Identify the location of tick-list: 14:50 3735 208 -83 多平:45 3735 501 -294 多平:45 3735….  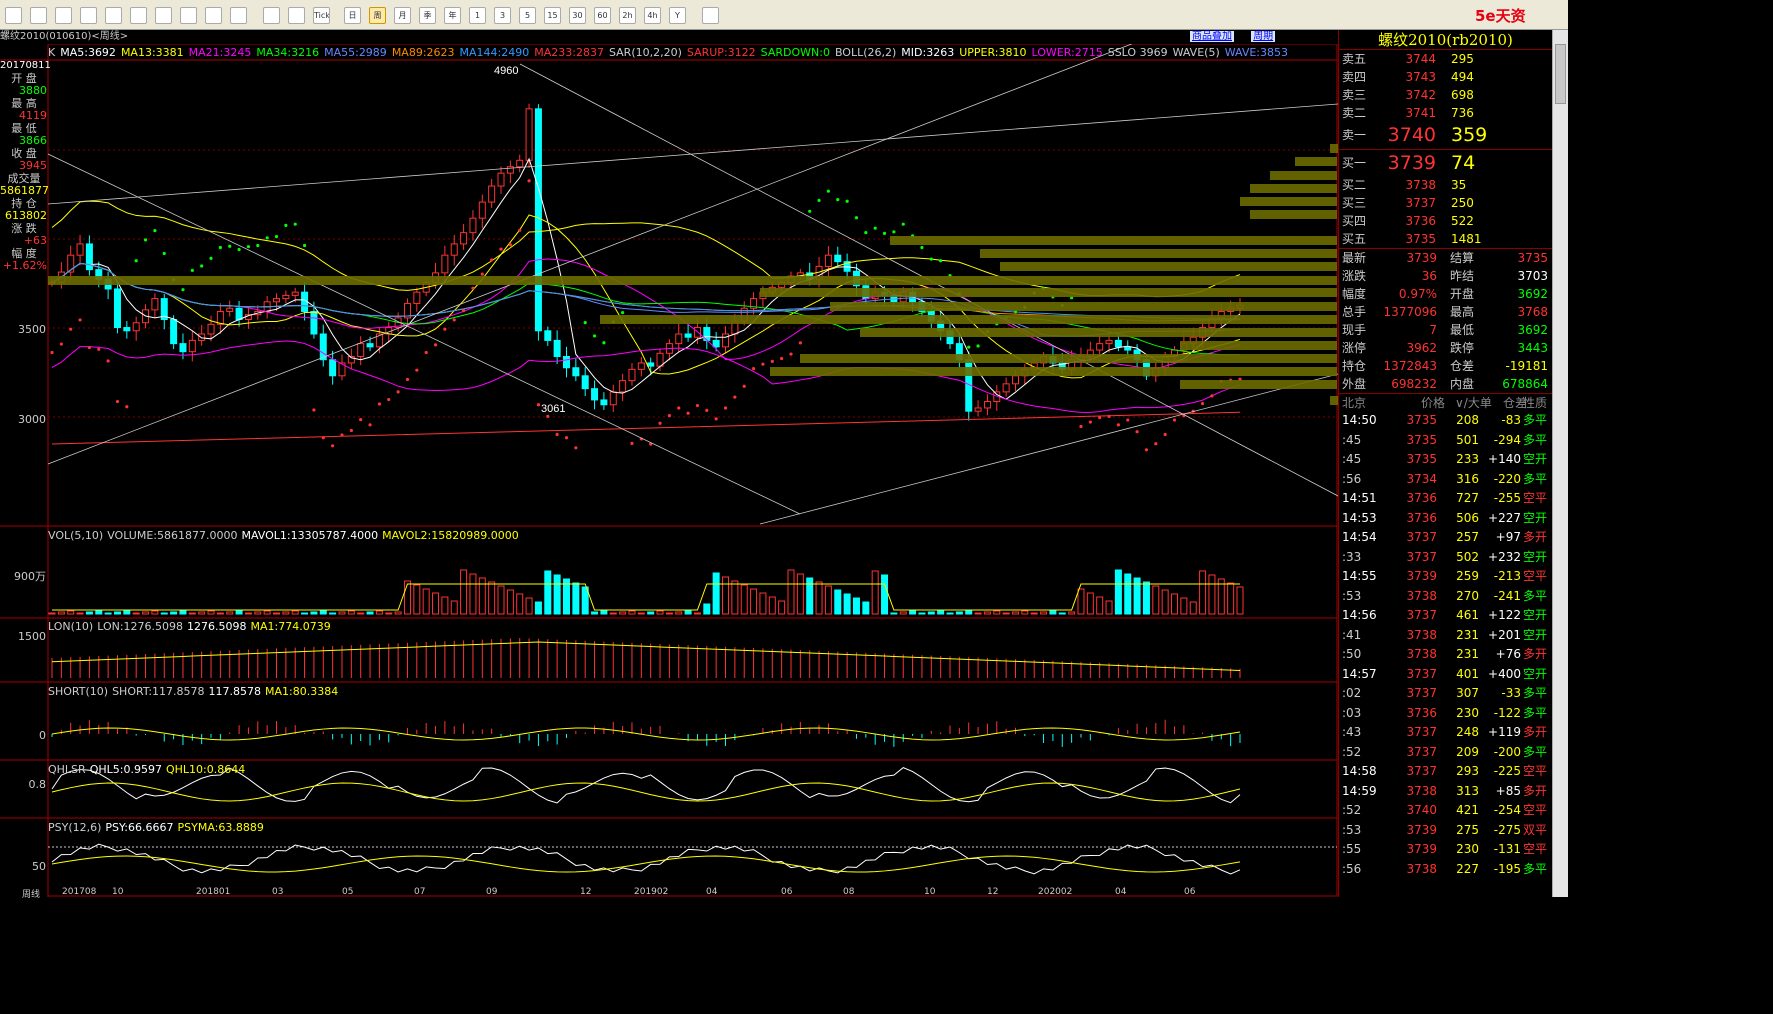
(1445, 645).